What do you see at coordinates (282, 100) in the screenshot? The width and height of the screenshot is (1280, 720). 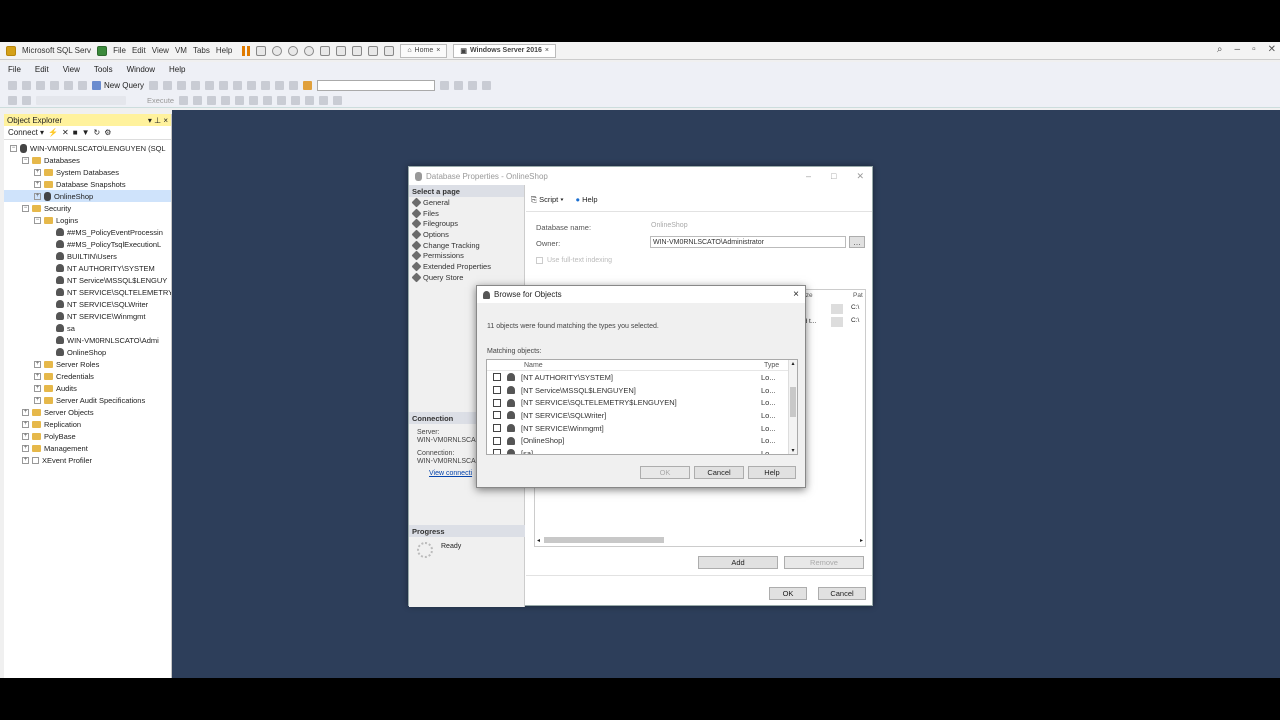 I see `results-file-icon` at bounding box center [282, 100].